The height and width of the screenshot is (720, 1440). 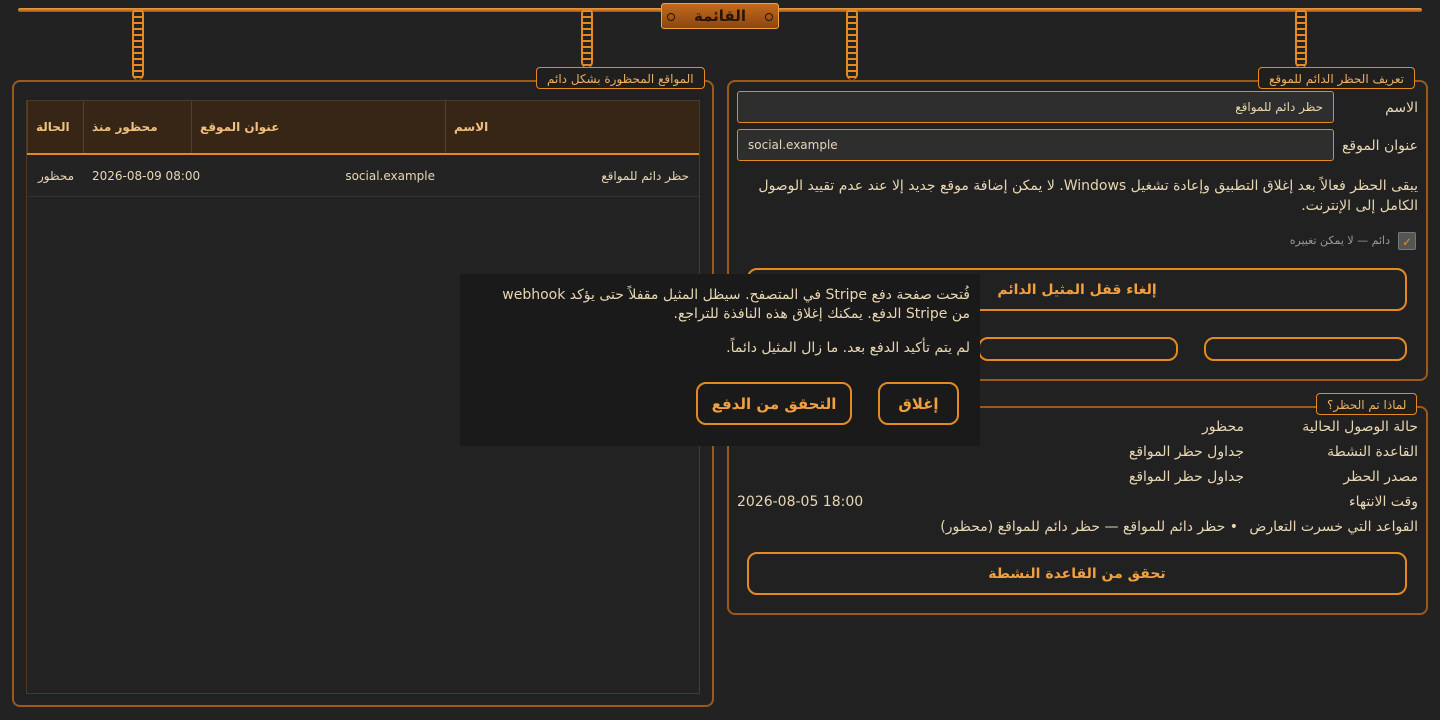 I want to click on menu-button: القائمة, so click(x=720, y=16).